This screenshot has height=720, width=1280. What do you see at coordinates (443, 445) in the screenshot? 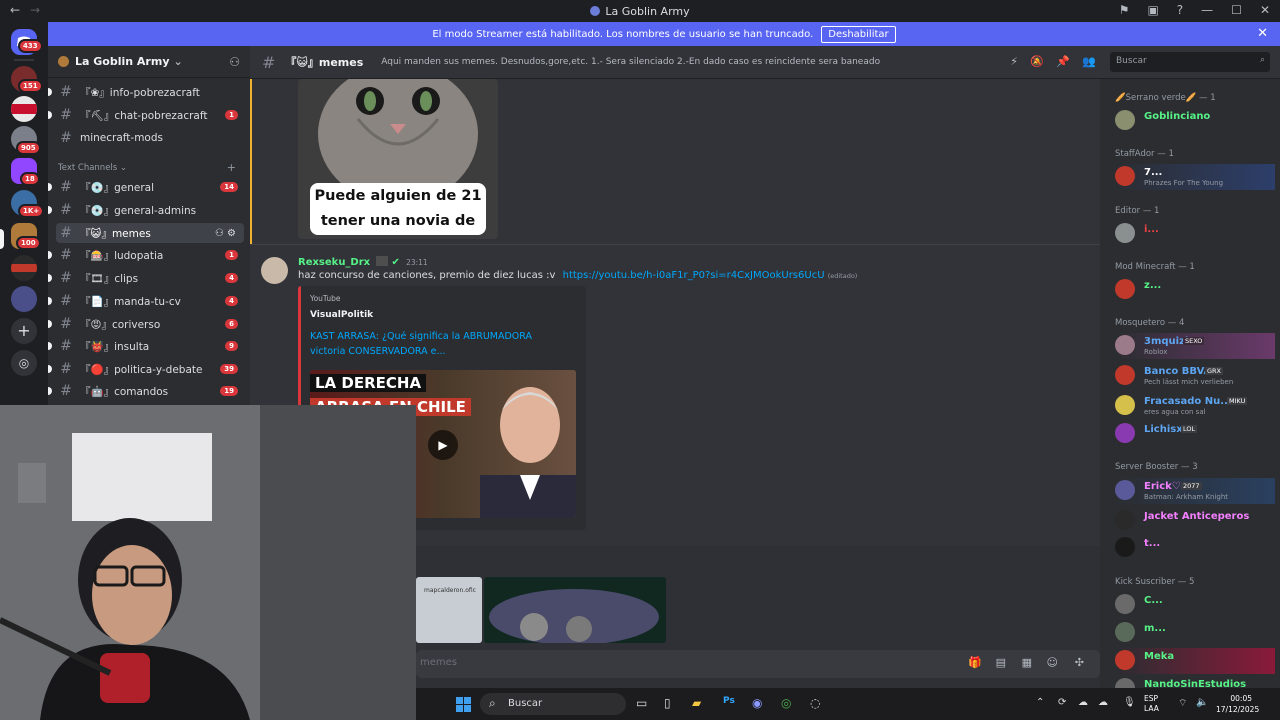
I see `play-icon: ▶` at bounding box center [443, 445].